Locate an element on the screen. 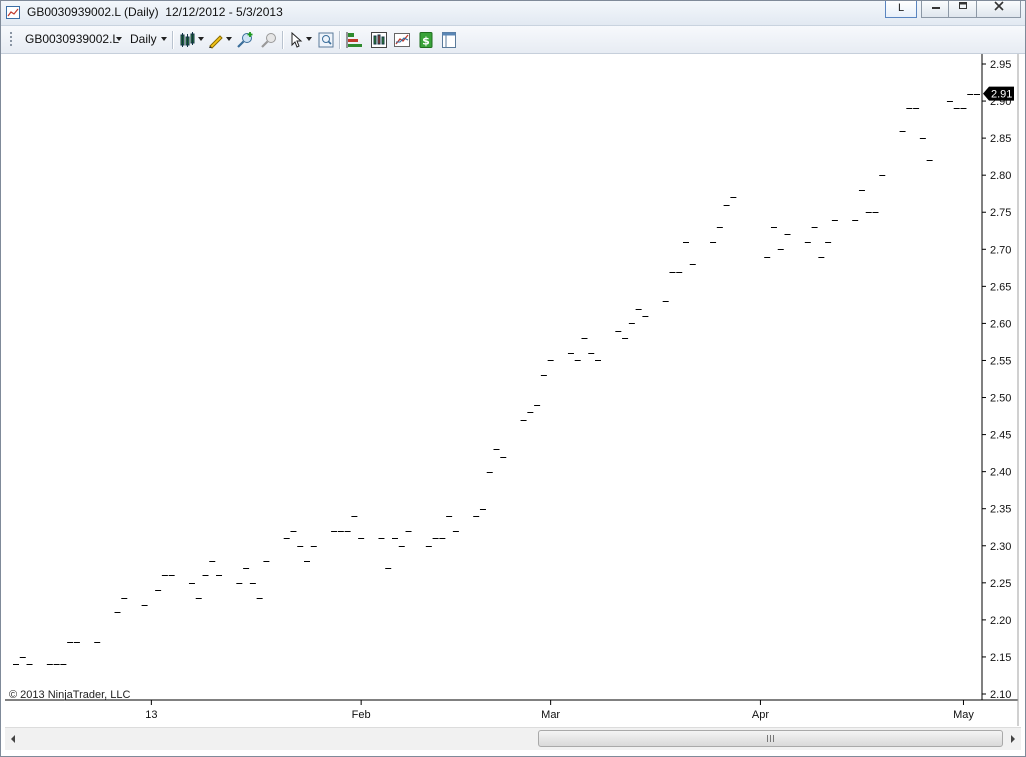 The image size is (1026, 757). x-tick-label: Feb is located at coordinates (361, 715).